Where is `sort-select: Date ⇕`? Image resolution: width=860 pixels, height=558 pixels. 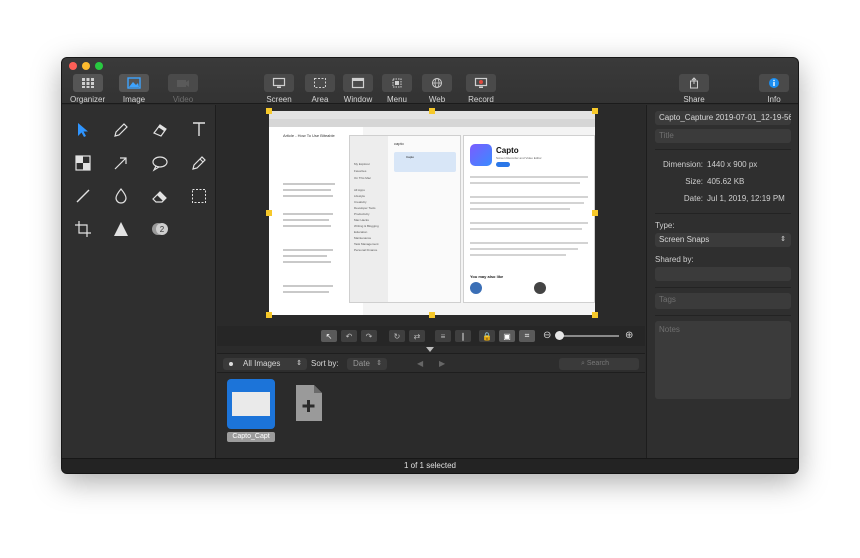
sort-select: Date ⇕ is located at coordinates (367, 364).